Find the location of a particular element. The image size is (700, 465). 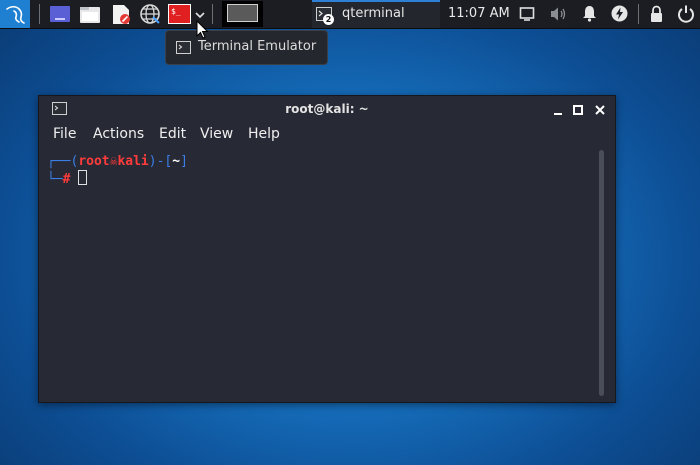

prompt-line-2: └─# is located at coordinates (67, 178).